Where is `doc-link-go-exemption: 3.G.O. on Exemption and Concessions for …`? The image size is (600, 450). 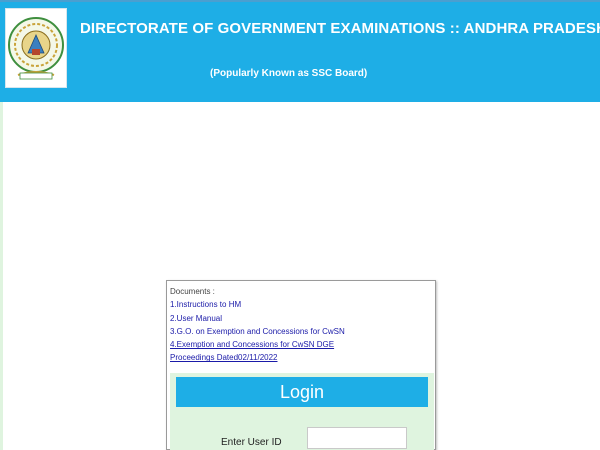
doc-link-go-exemption: 3.G.O. on Exemption and Concessions for … is located at coordinates (302, 331).